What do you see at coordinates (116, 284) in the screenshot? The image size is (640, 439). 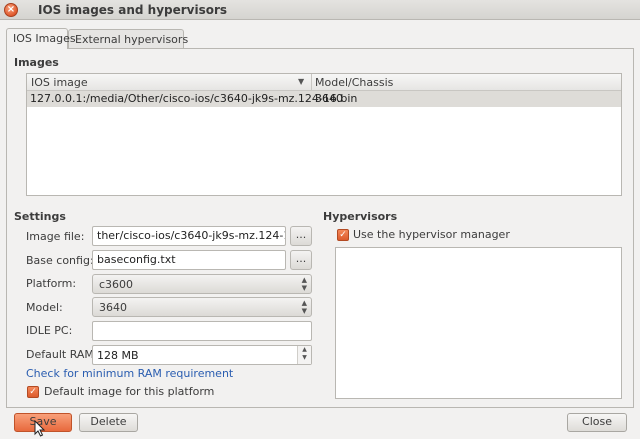 I see `platform-value: c3600` at bounding box center [116, 284].